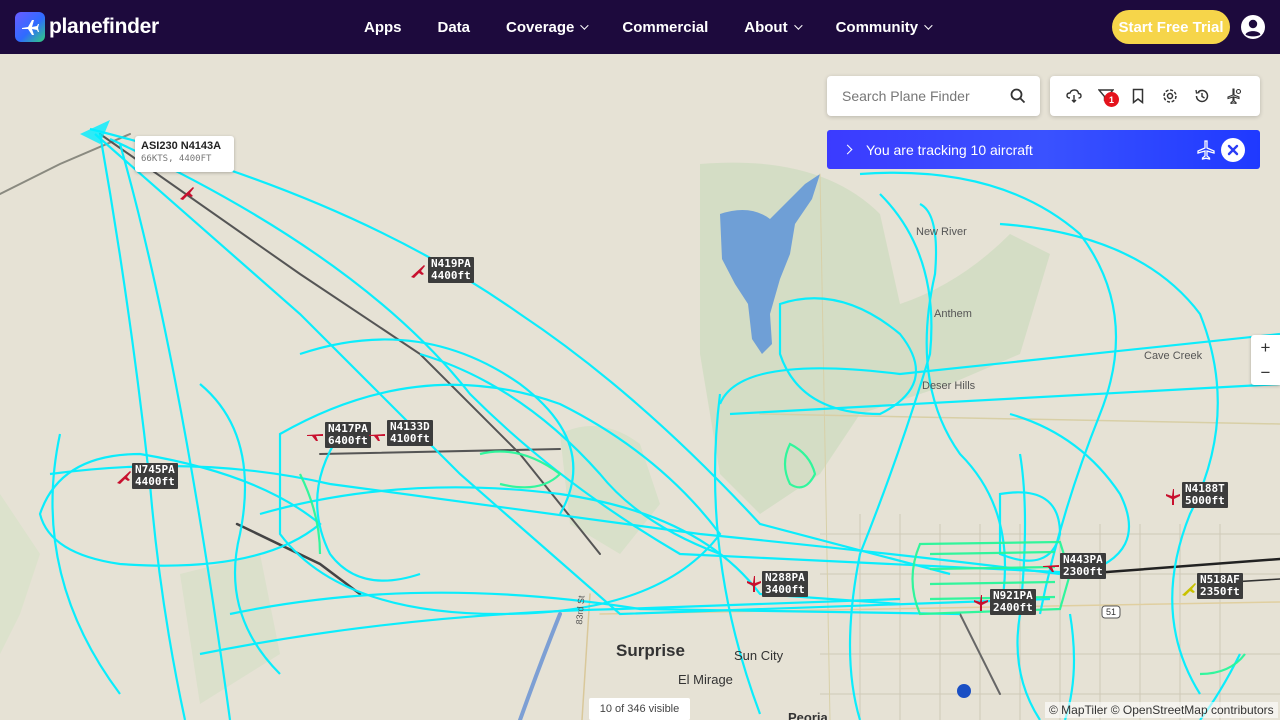 Image resolution: width=1280 pixels, height=720 pixels. What do you see at coordinates (650, 650) in the screenshot?
I see `place-surprise: Surprise` at bounding box center [650, 650].